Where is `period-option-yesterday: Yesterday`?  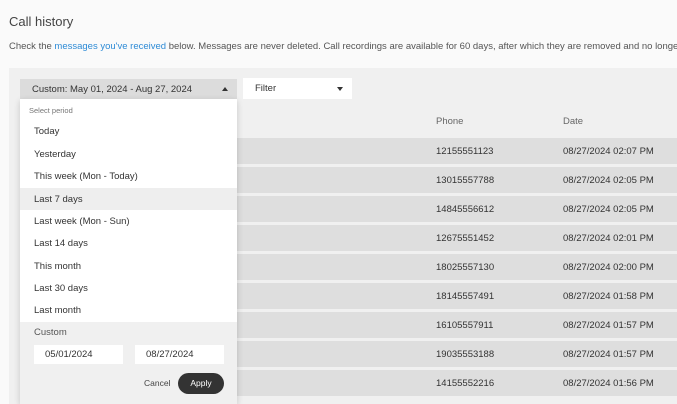
period-option-yesterday: Yesterday is located at coordinates (128, 154).